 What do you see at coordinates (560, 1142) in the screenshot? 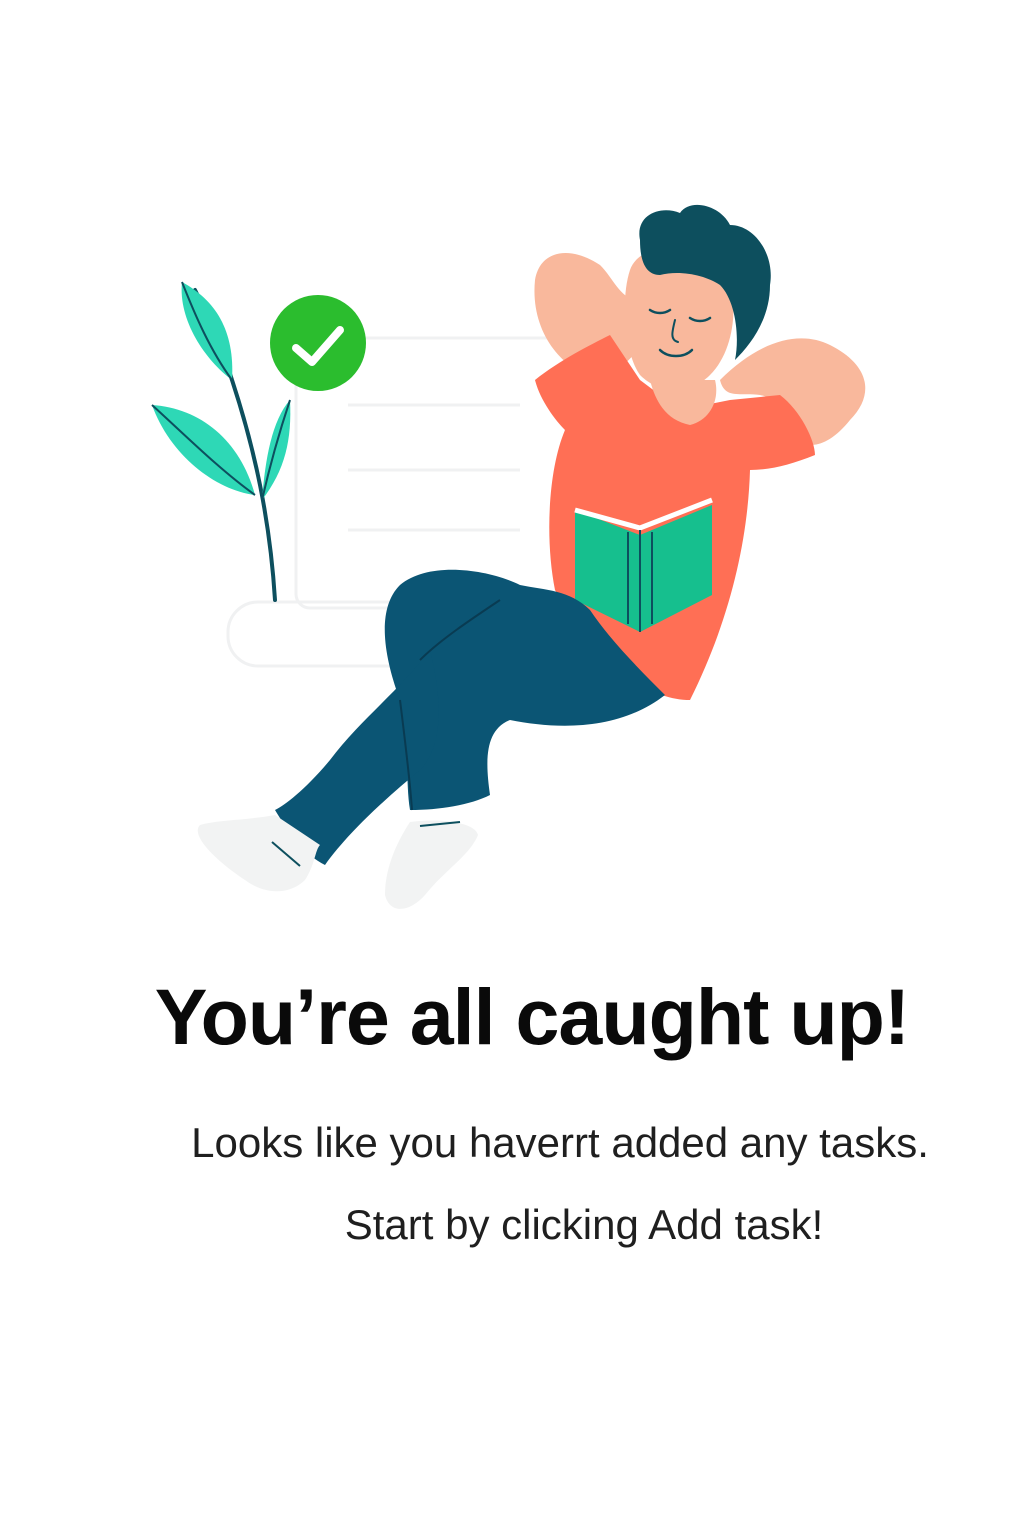
I see `empty-state-message-line-1: Looks like you haverrt added any tasks.` at bounding box center [560, 1142].